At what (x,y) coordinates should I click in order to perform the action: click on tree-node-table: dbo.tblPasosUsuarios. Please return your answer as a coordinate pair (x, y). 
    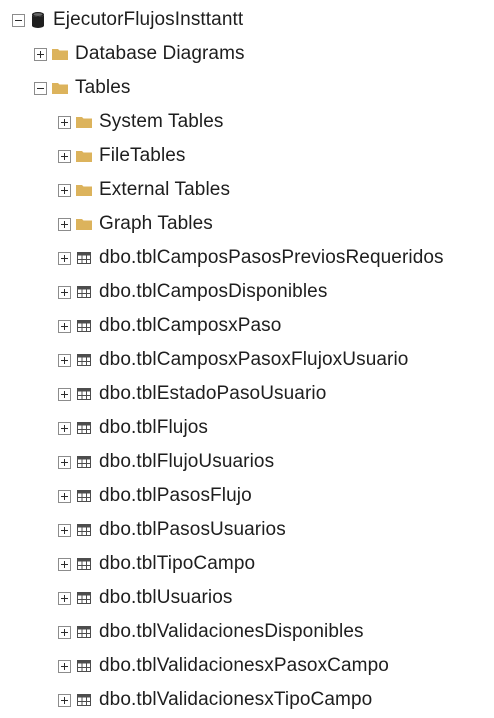
    Looking at the image, I should click on (172, 530).